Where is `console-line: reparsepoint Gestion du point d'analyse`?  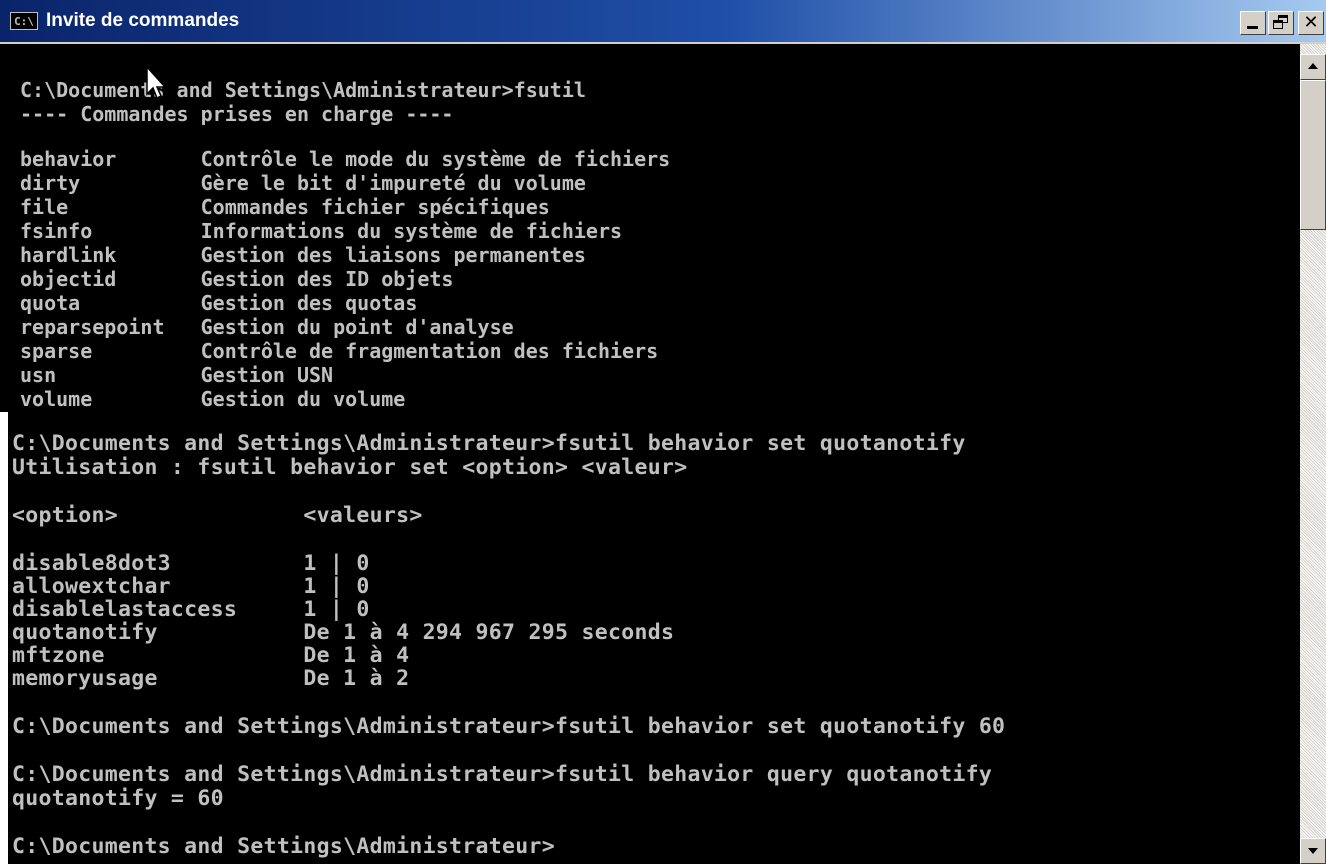 console-line: reparsepoint Gestion du point d'analyse is located at coordinates (267, 327).